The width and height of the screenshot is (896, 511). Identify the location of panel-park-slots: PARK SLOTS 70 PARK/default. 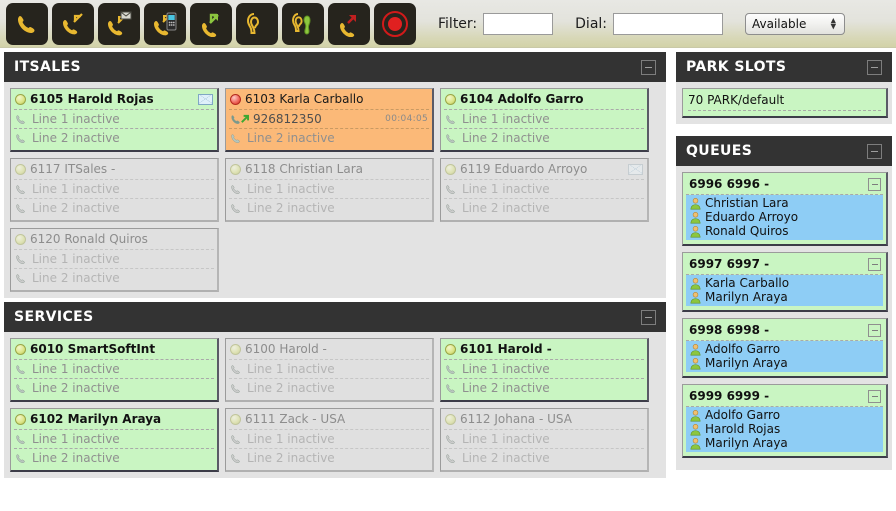
(784, 88).